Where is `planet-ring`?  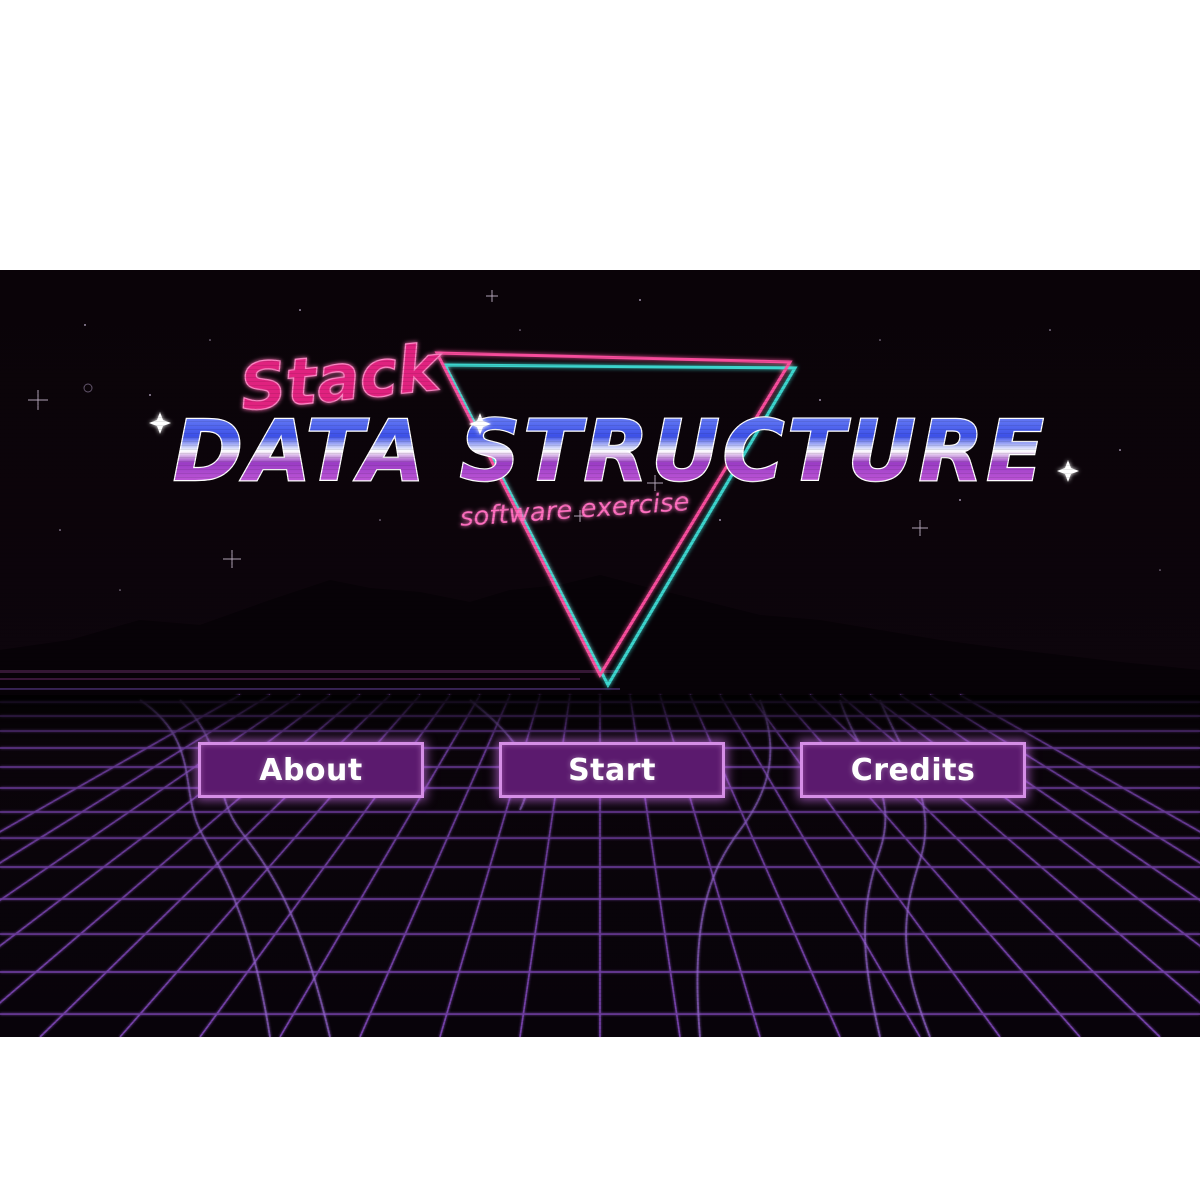
planet-ring is located at coordinates (88, 388).